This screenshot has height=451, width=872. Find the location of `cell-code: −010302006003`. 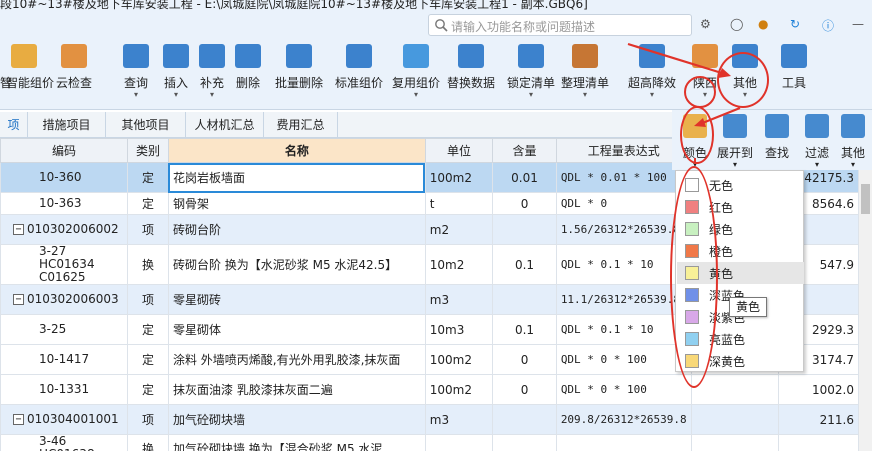

cell-code: −010302006003 is located at coordinates (64, 299).